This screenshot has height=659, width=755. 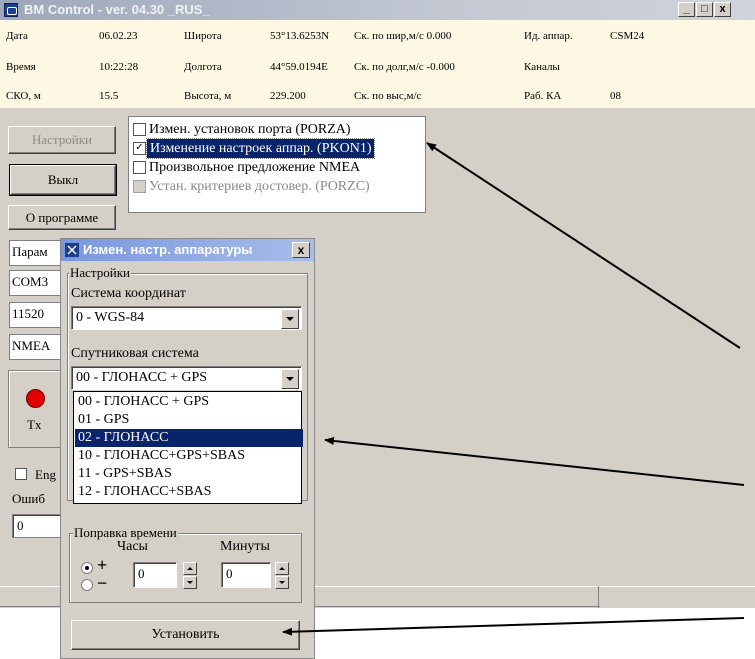 I want to click on arrow-to-menu-item, so click(x=583, y=245).